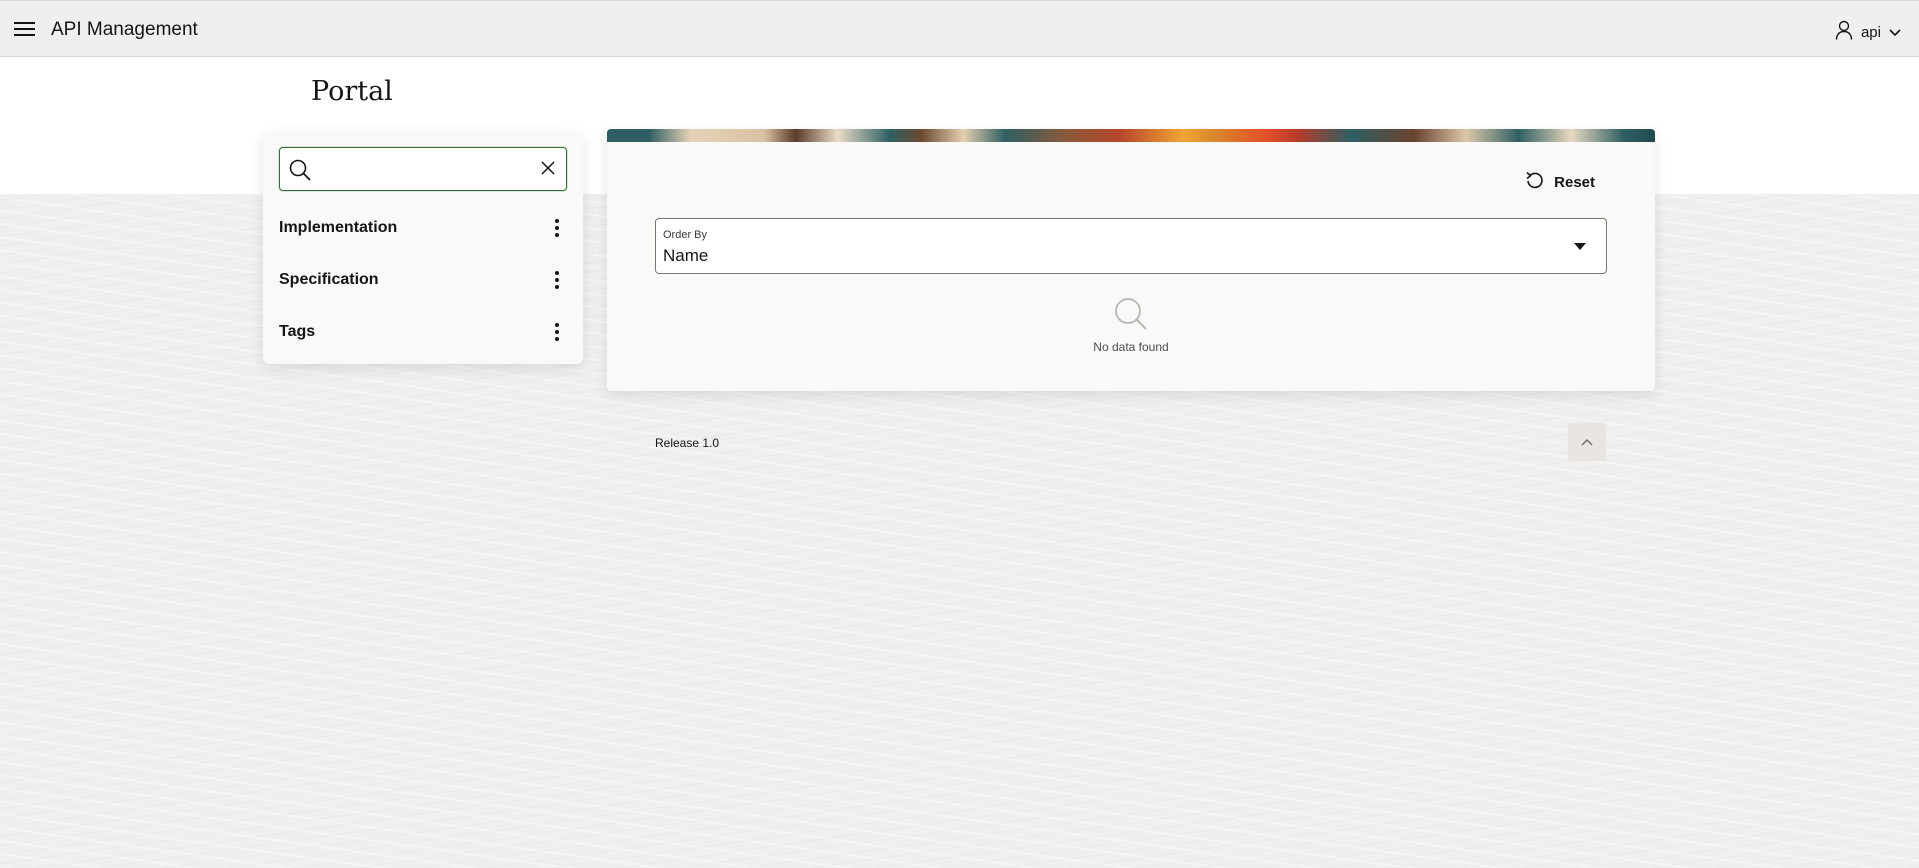  I want to click on decorative-banner, so click(1131, 135).